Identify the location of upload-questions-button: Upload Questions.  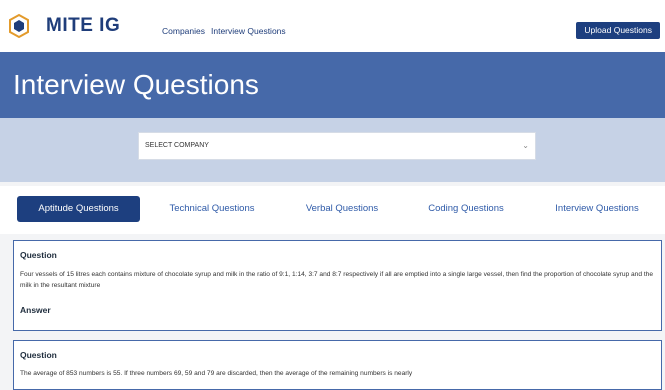
(618, 30).